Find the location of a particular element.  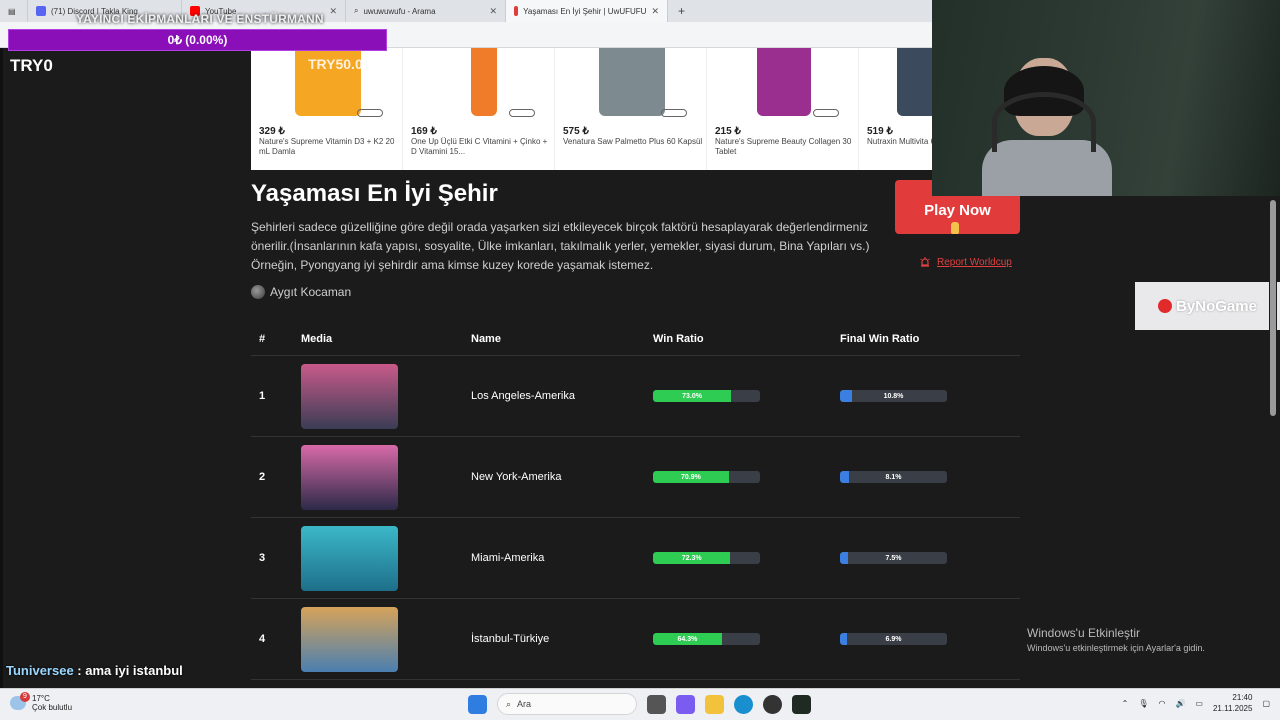

header-final-win-ratio: Final Win Ratio is located at coordinates (880, 339).